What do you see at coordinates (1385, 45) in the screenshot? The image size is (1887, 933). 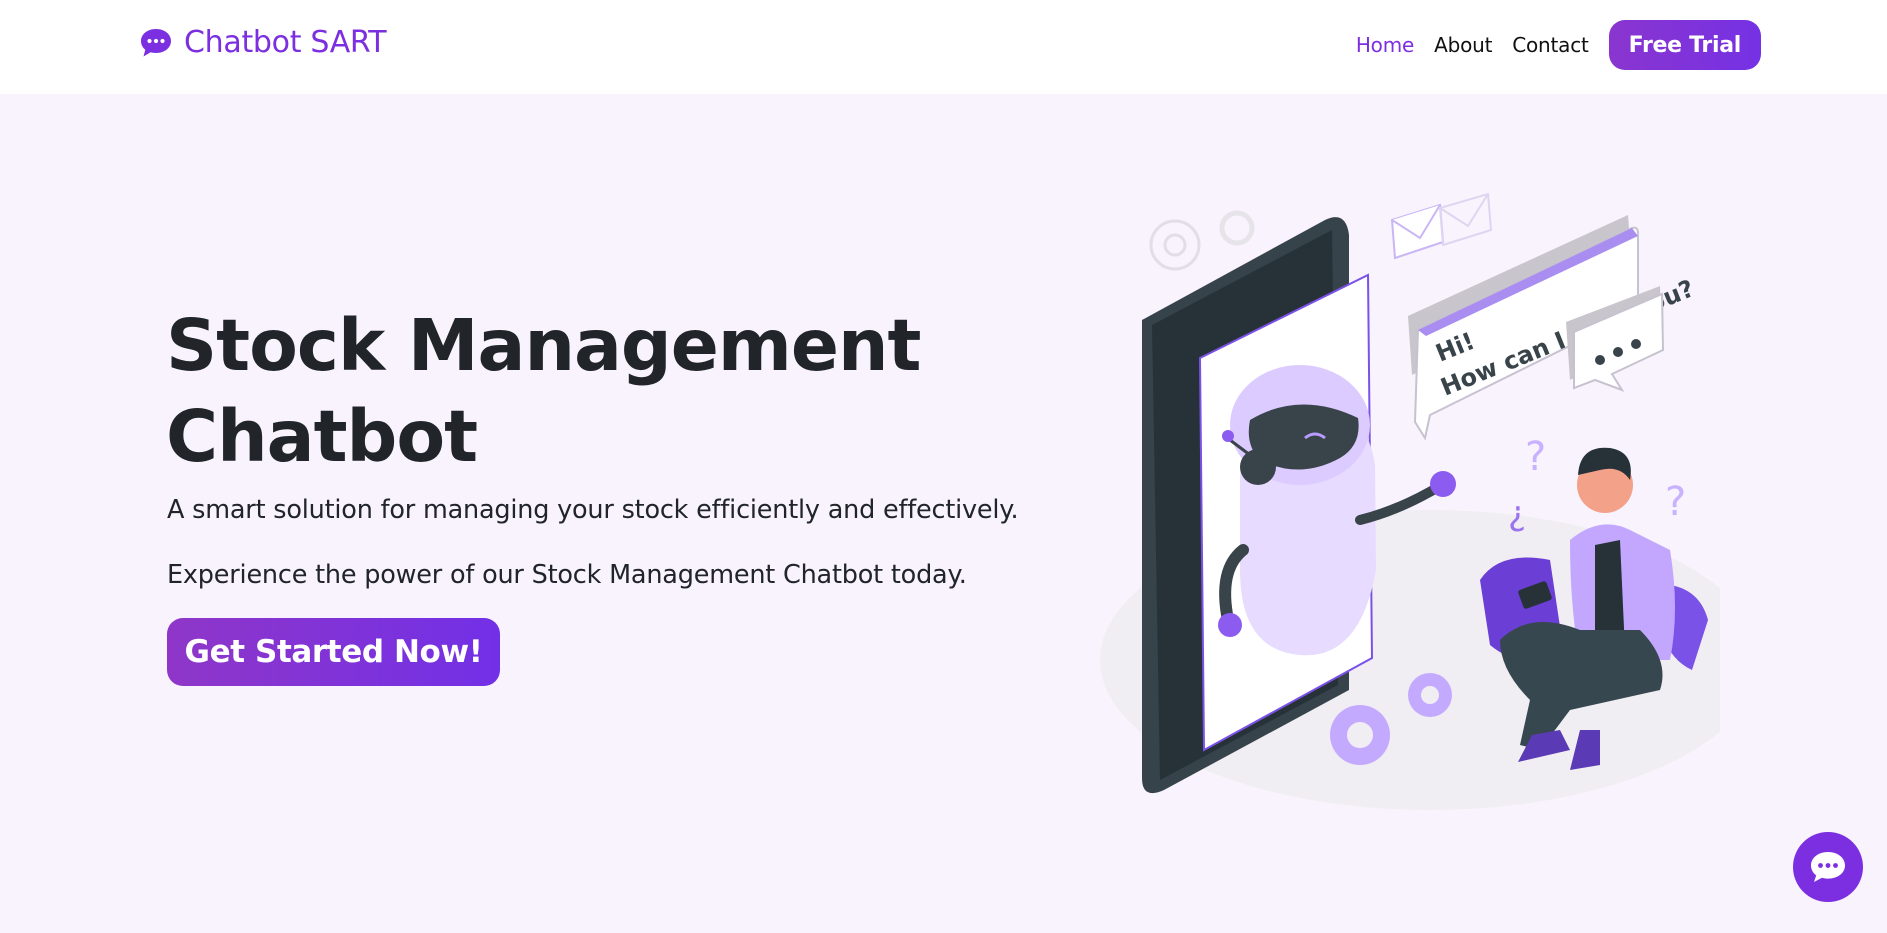 I see `nav-link-home: Home` at bounding box center [1385, 45].